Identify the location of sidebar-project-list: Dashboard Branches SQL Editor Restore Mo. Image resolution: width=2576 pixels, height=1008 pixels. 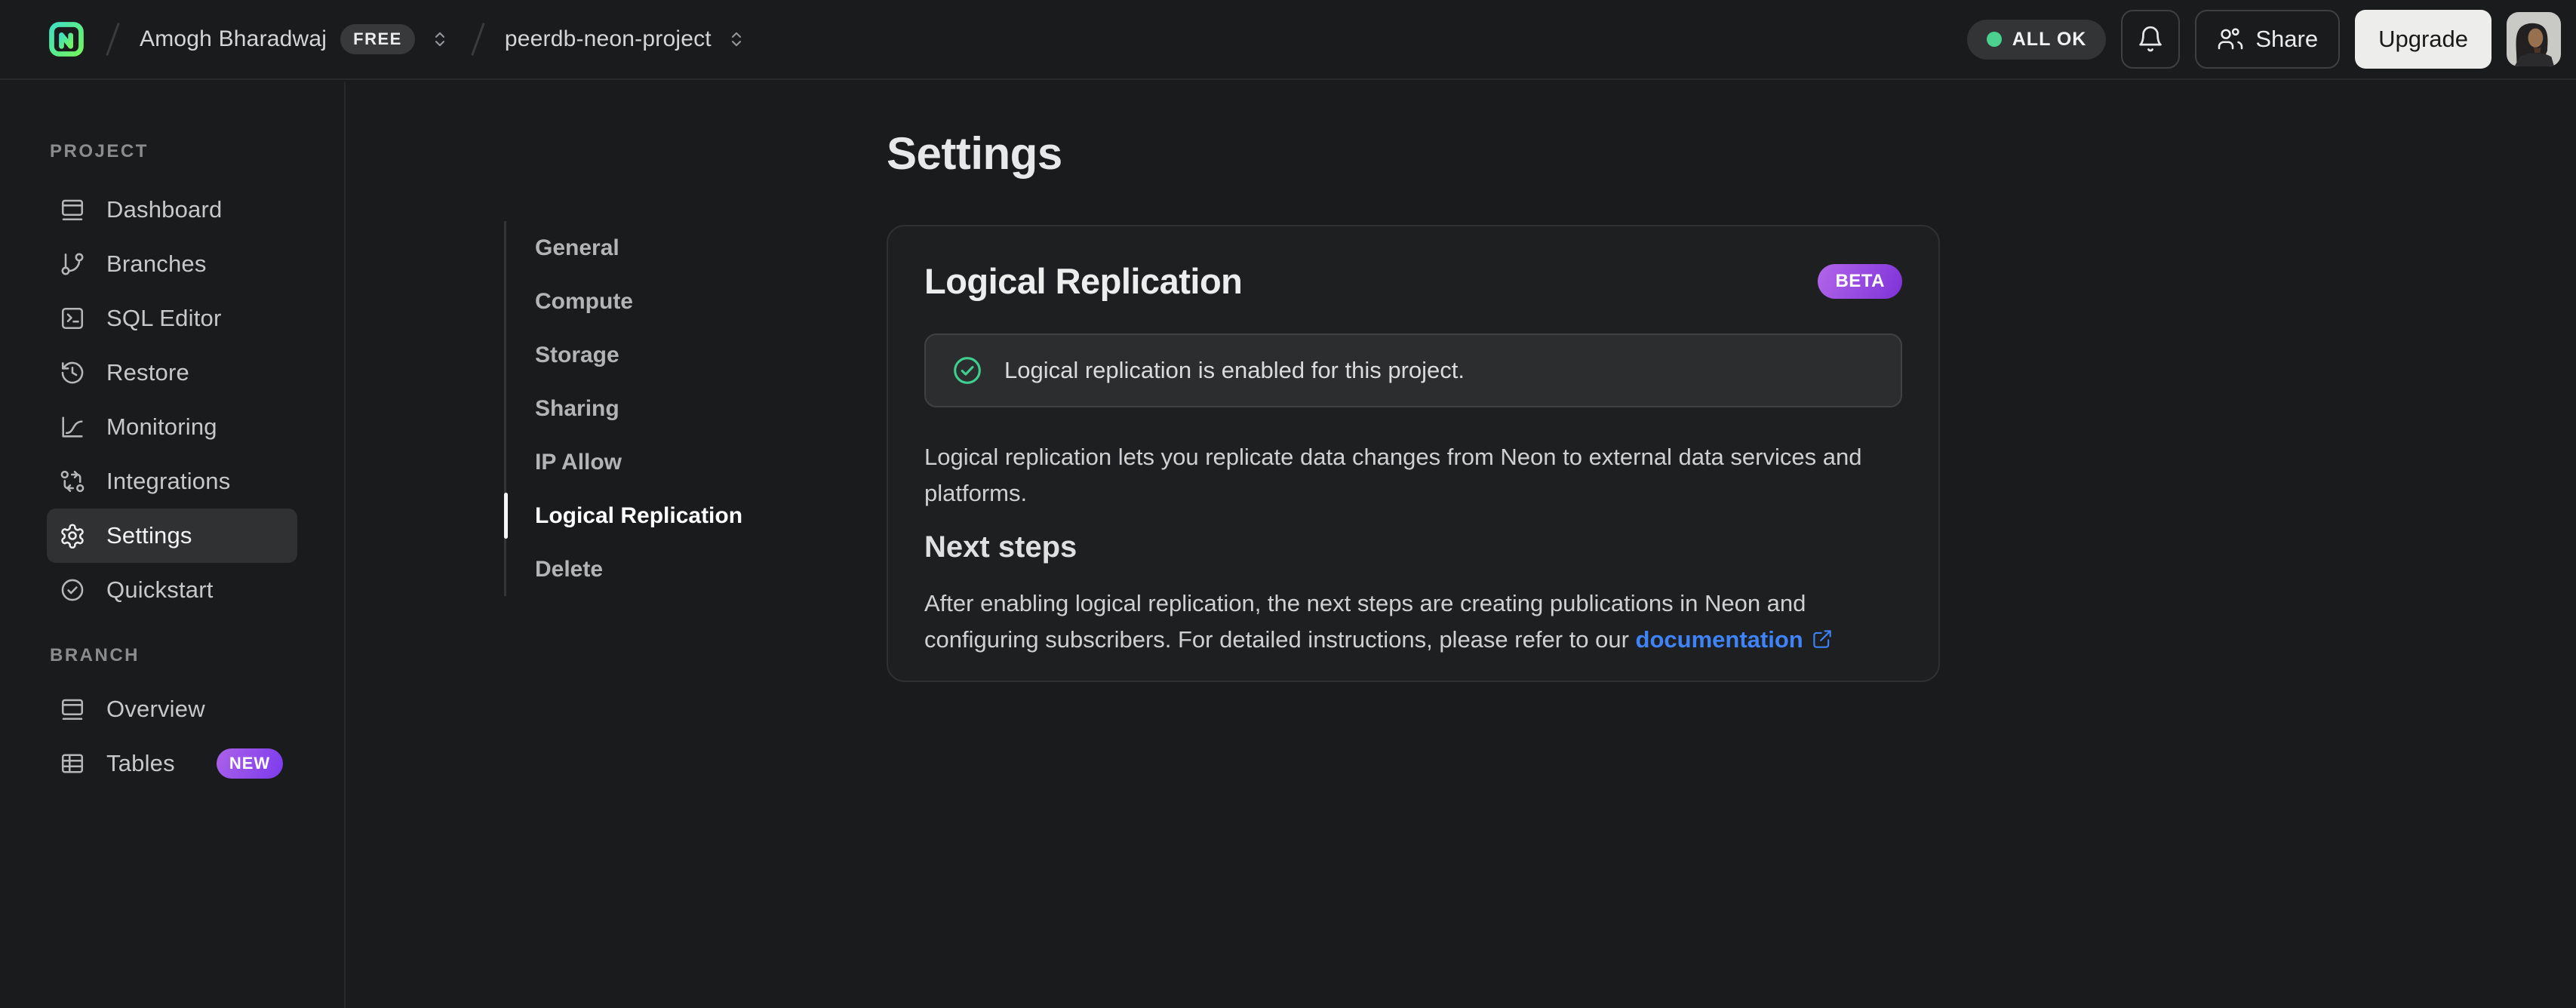
(172, 400).